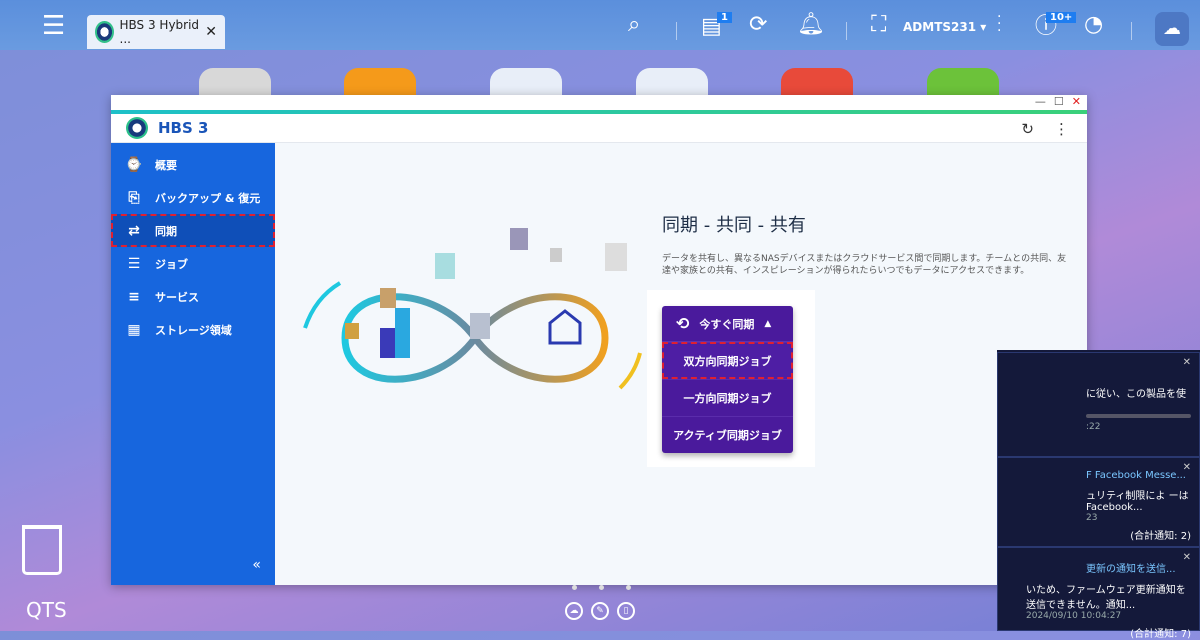  I want to click on caret-up-icon: ▲, so click(768, 323).